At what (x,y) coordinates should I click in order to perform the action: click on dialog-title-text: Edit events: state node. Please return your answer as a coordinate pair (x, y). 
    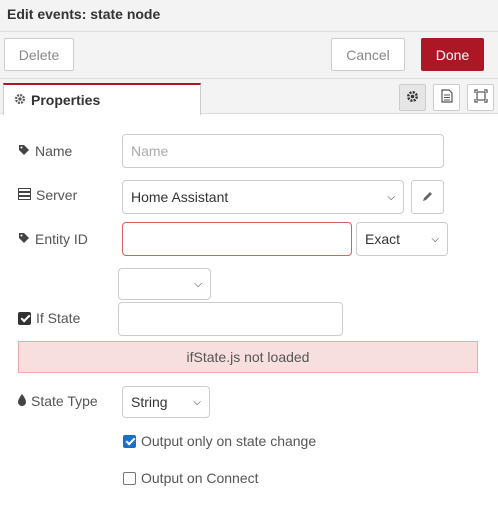
    Looking at the image, I should click on (84, 14).